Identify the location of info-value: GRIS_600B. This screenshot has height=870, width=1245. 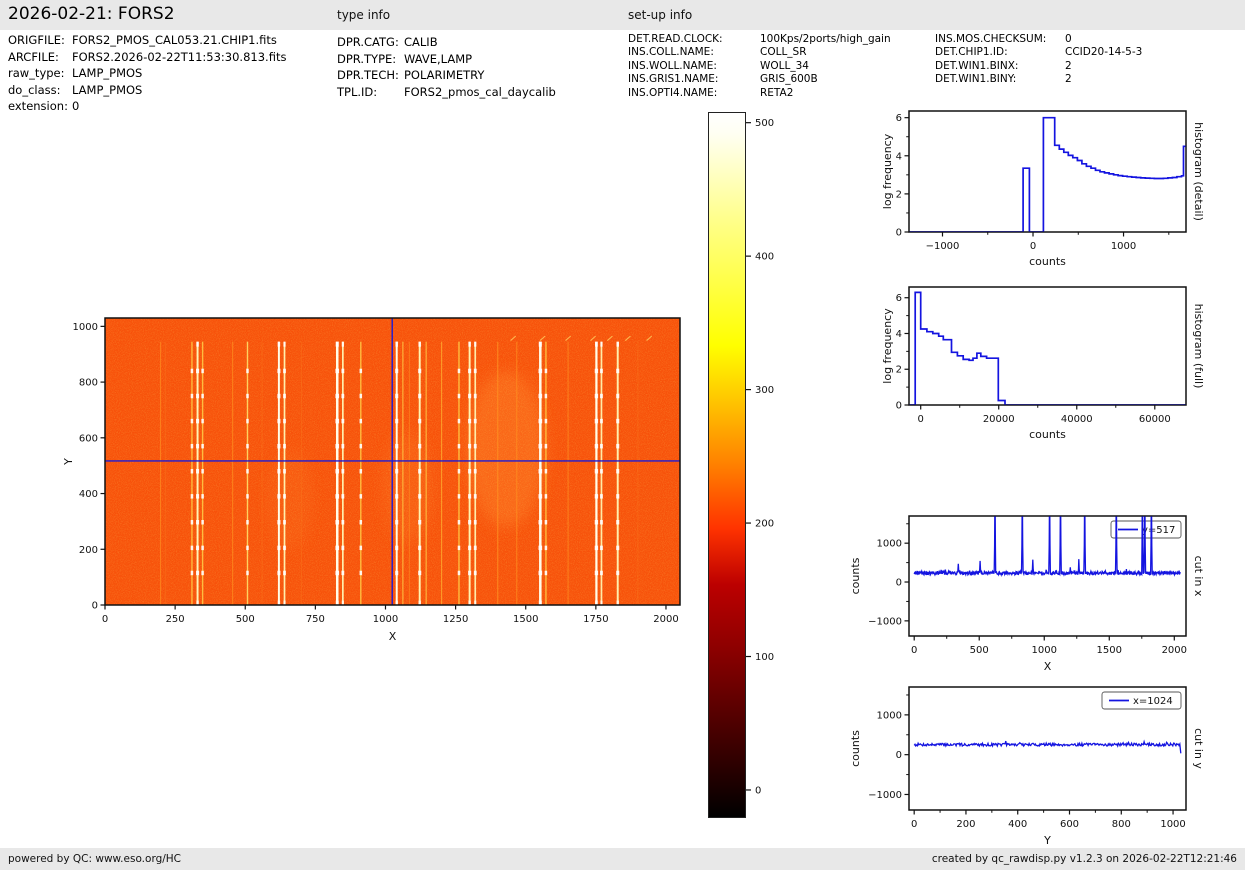
(789, 79).